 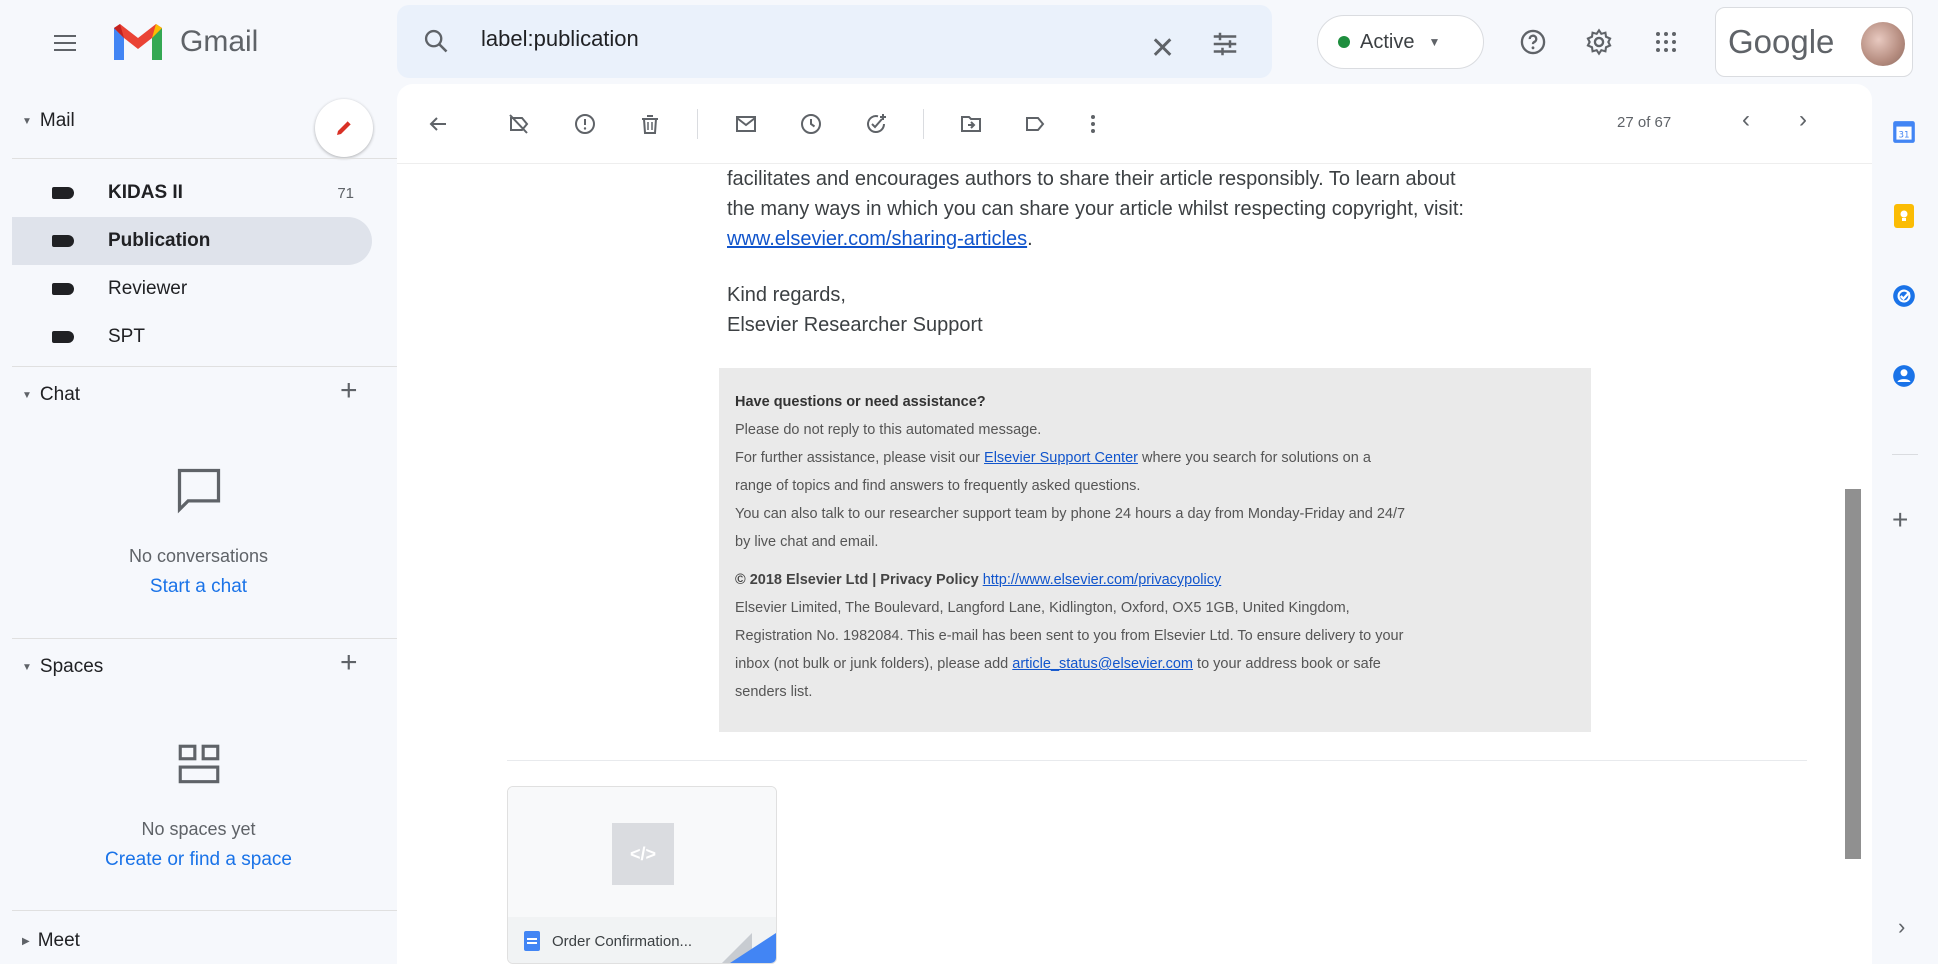 I want to click on label-name: KIDAS II, so click(x=145, y=192).